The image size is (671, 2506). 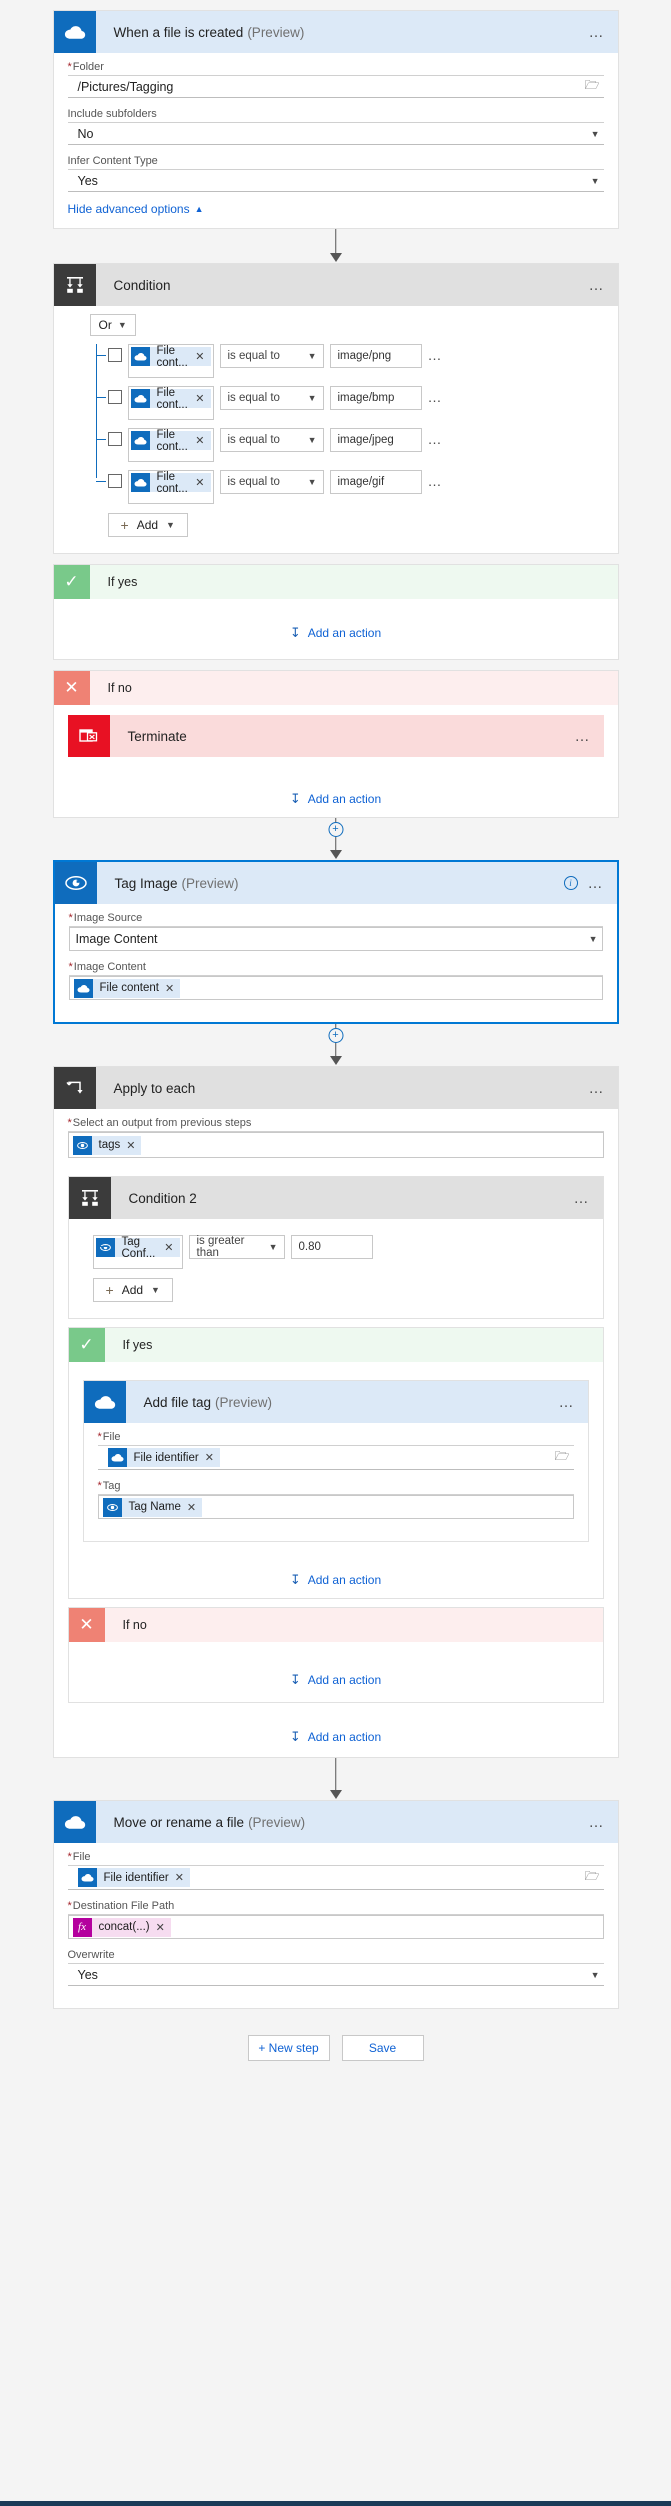 I want to click on yes-branch-add-action: ↧ Add an action, so click(x=336, y=633).